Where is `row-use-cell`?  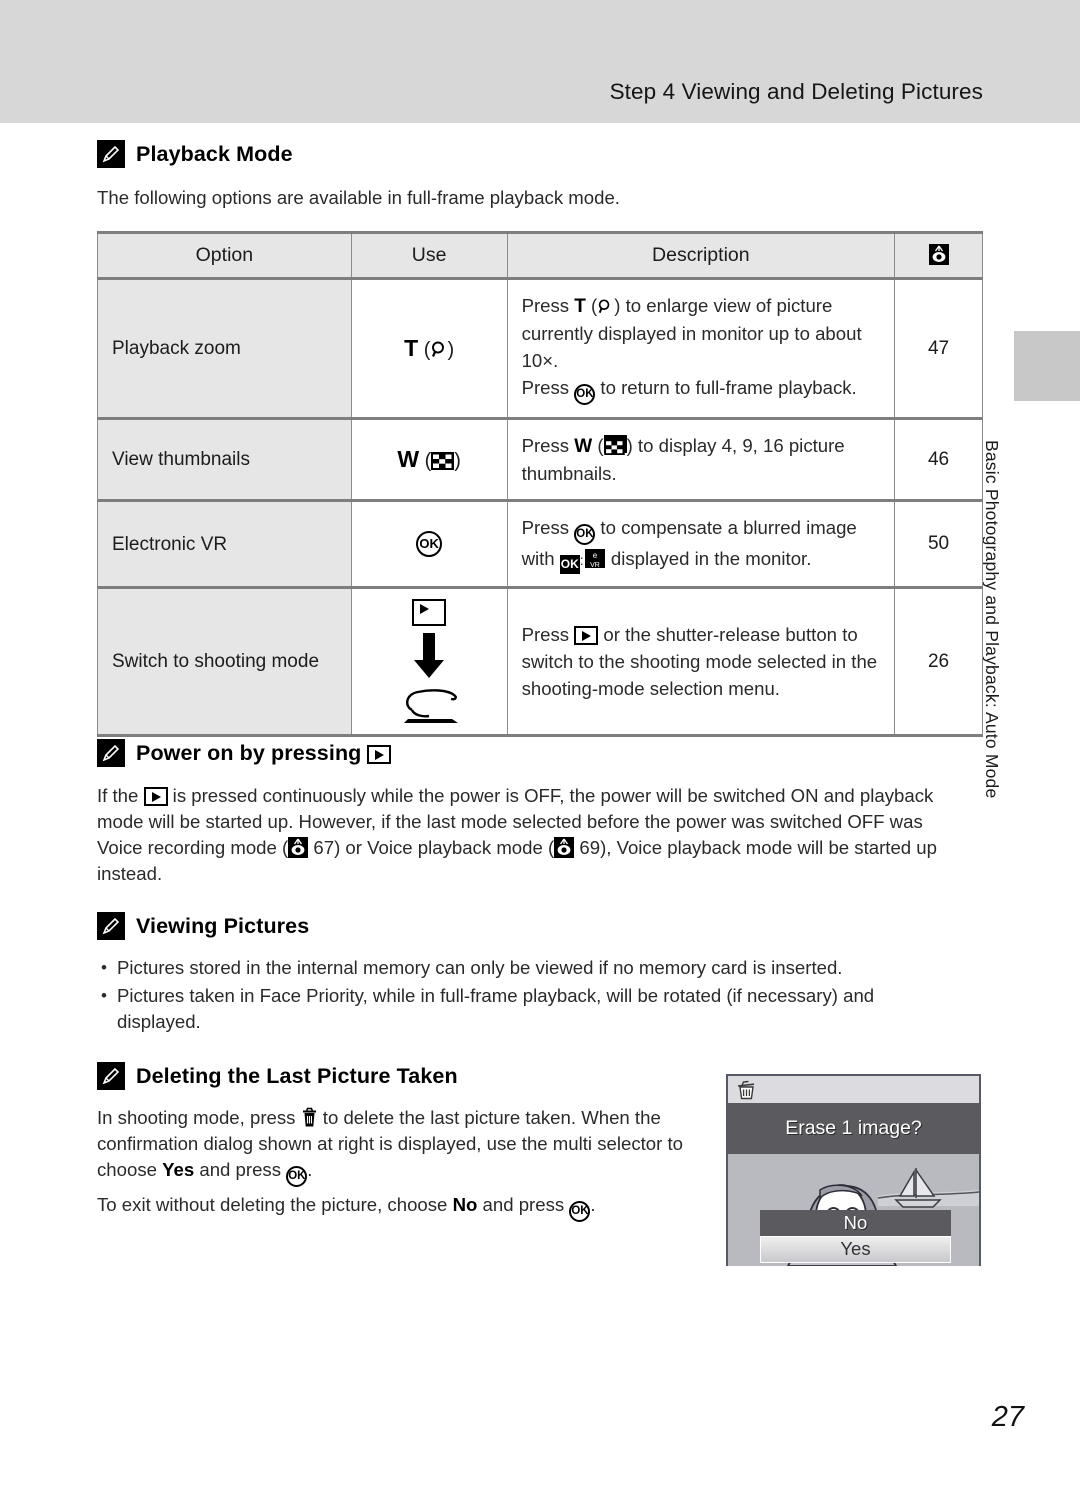
row-use-cell is located at coordinates (429, 662).